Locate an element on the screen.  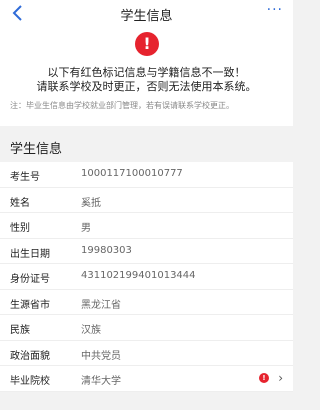
row-value: 奚抵 is located at coordinates (91, 203).